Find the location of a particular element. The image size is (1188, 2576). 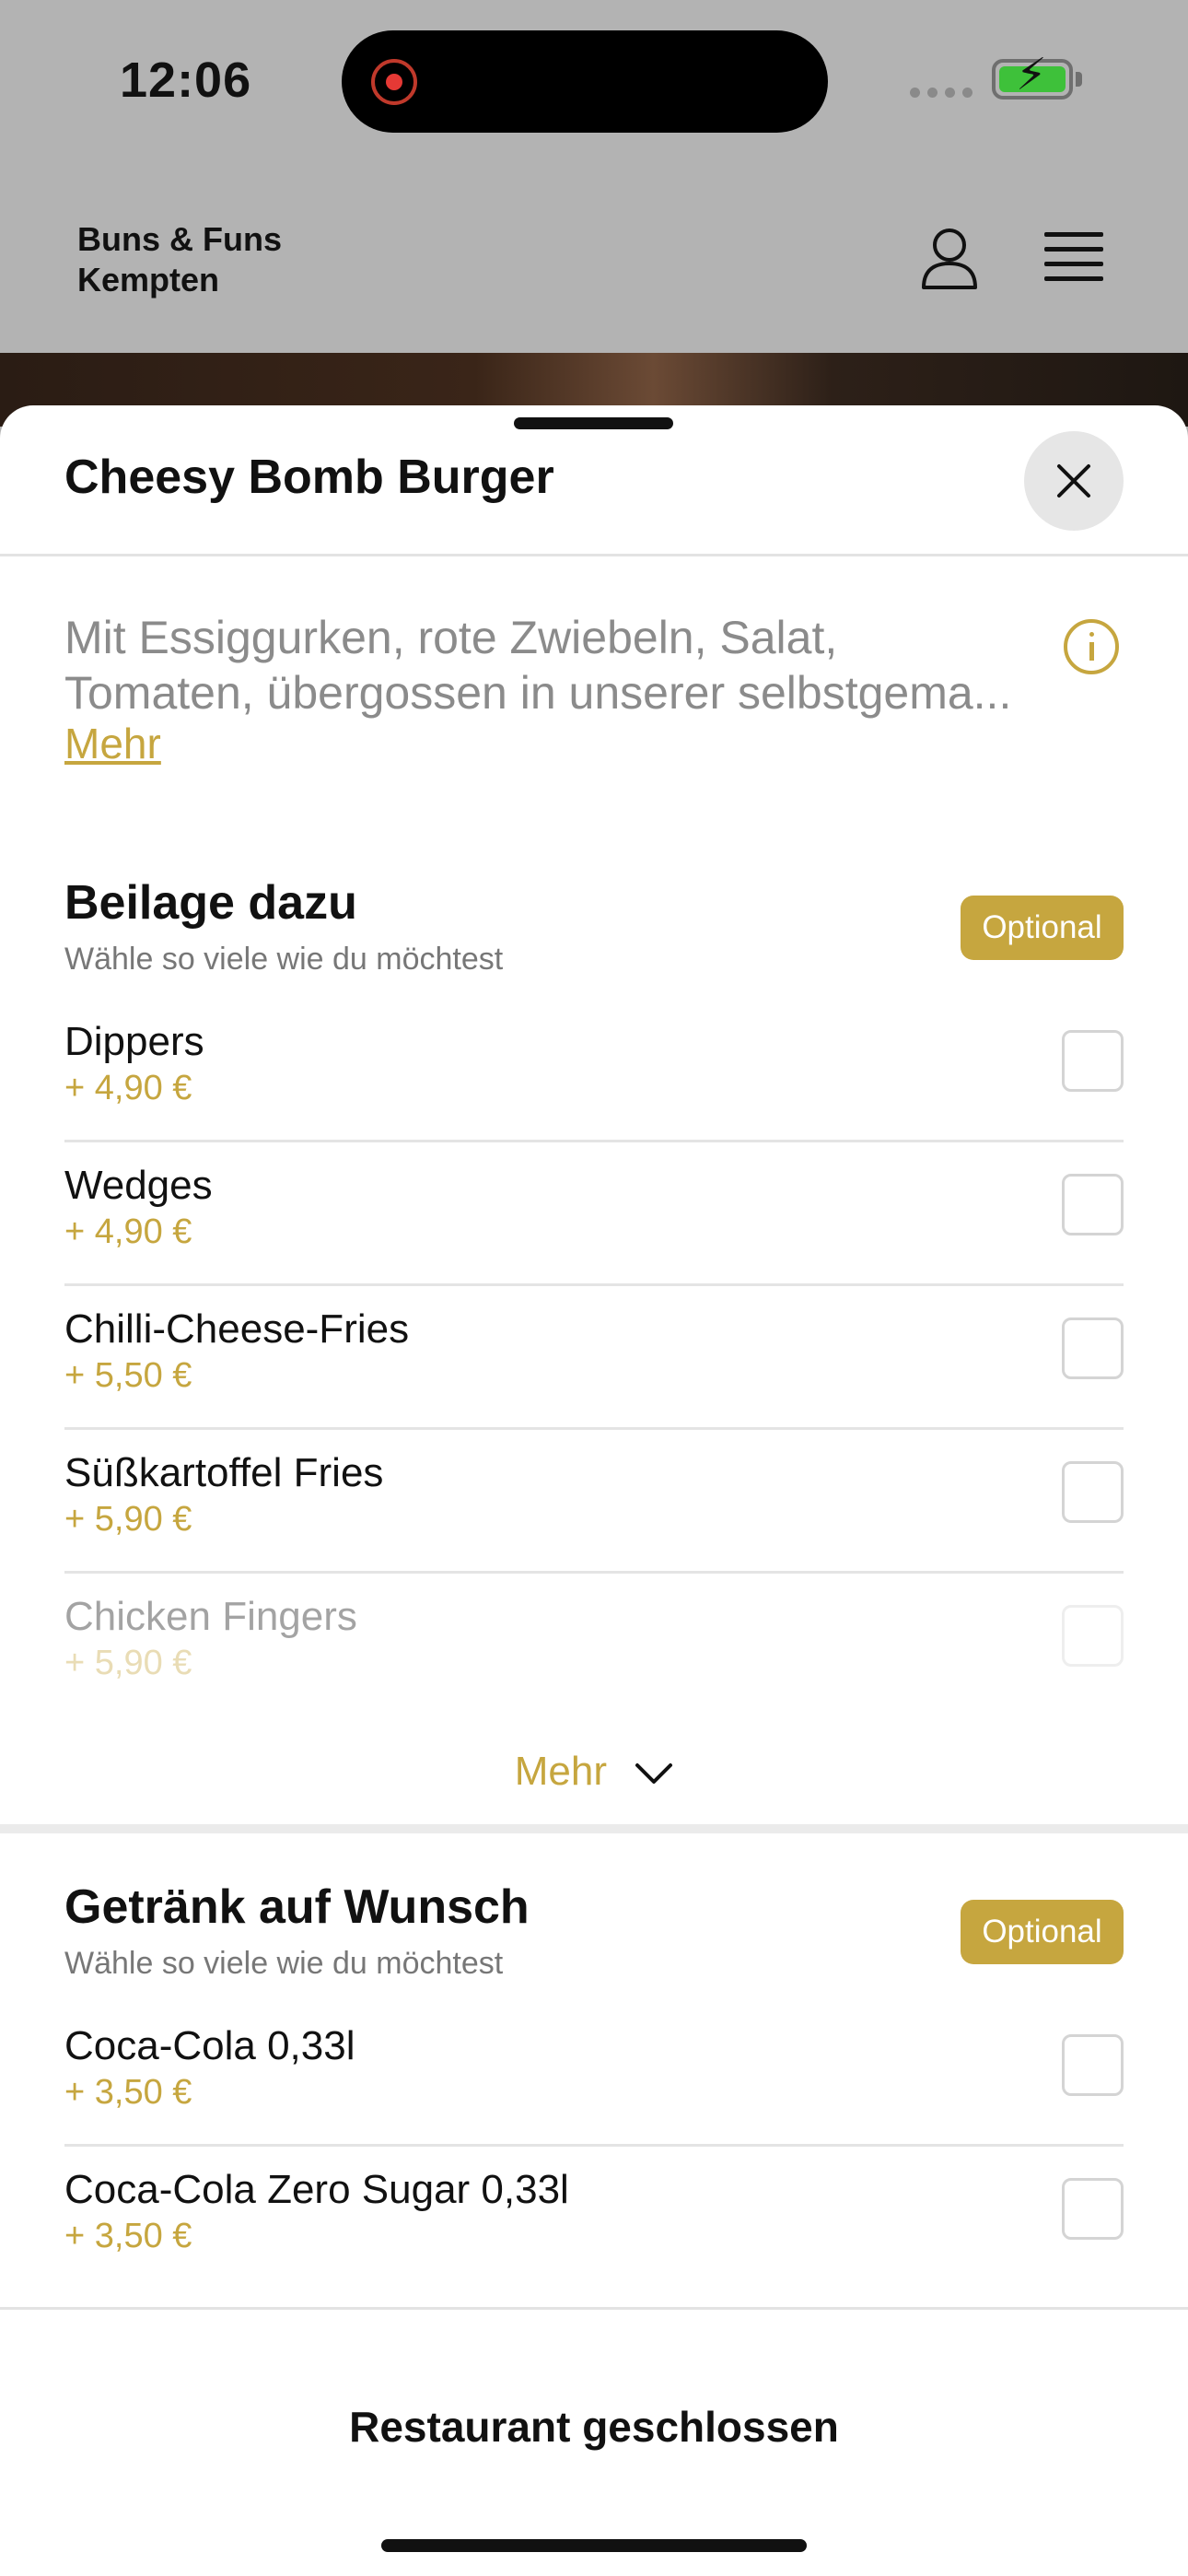

info-icon is located at coordinates (1091, 646).